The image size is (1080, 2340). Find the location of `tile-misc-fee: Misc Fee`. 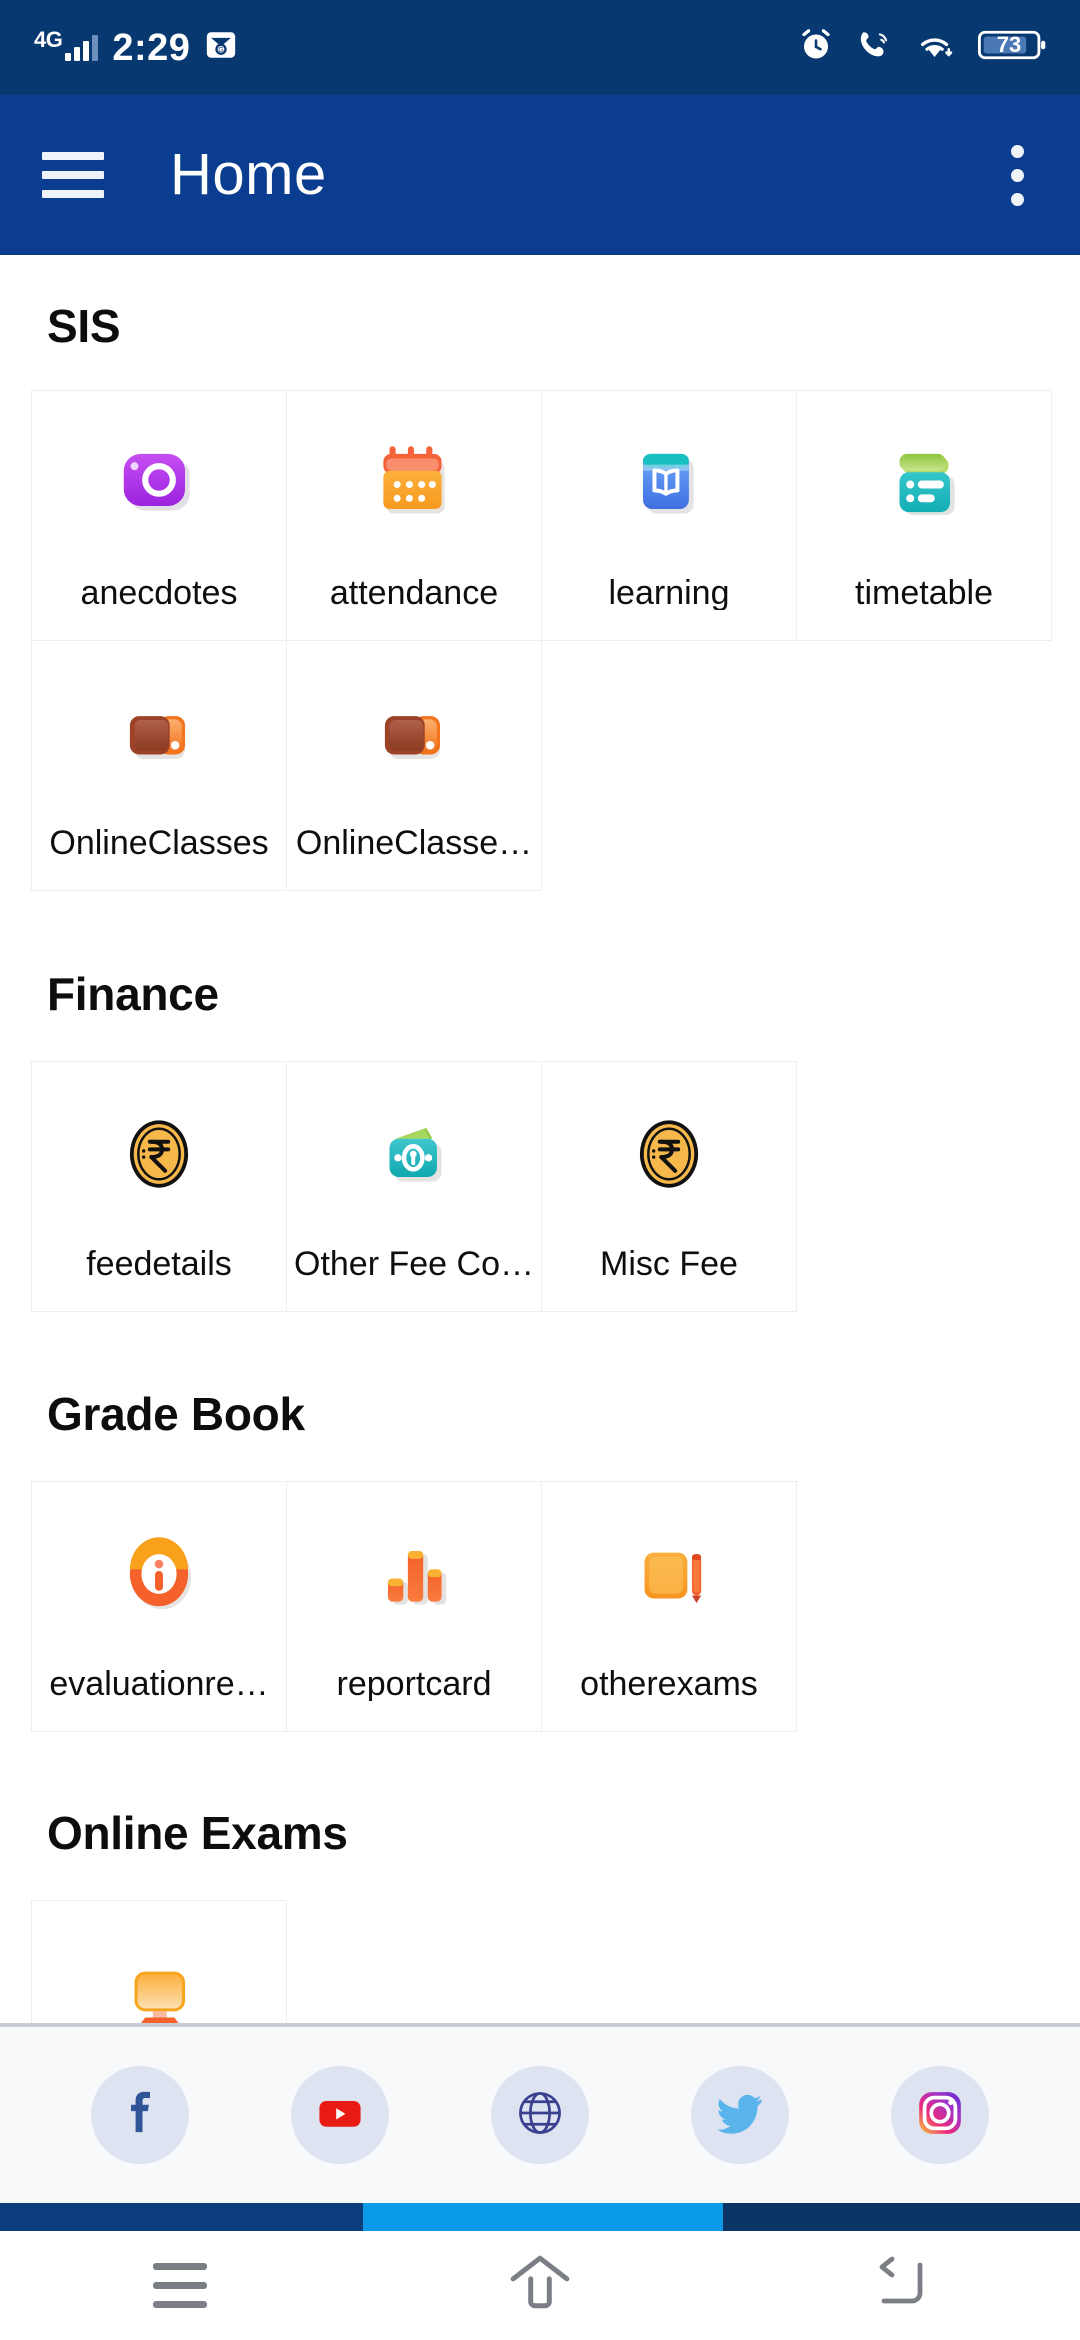

tile-misc-fee: Misc Fee is located at coordinates (669, 1186).